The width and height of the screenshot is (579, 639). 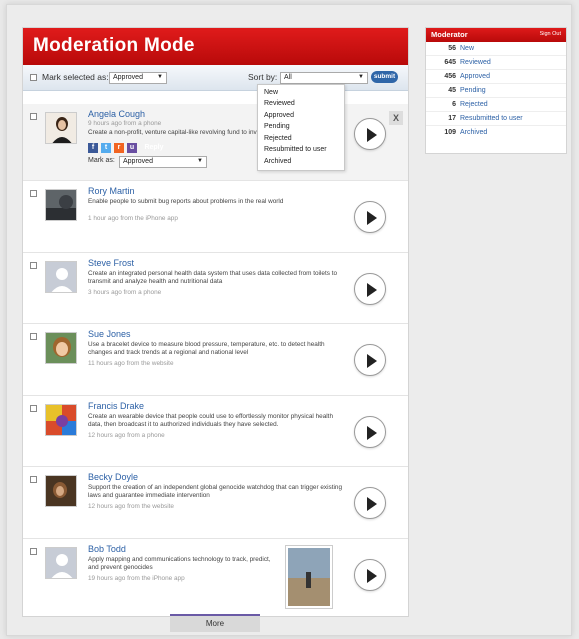 What do you see at coordinates (131, 506) in the screenshot?
I see `item-meta: 12 hours ago from the website` at bounding box center [131, 506].